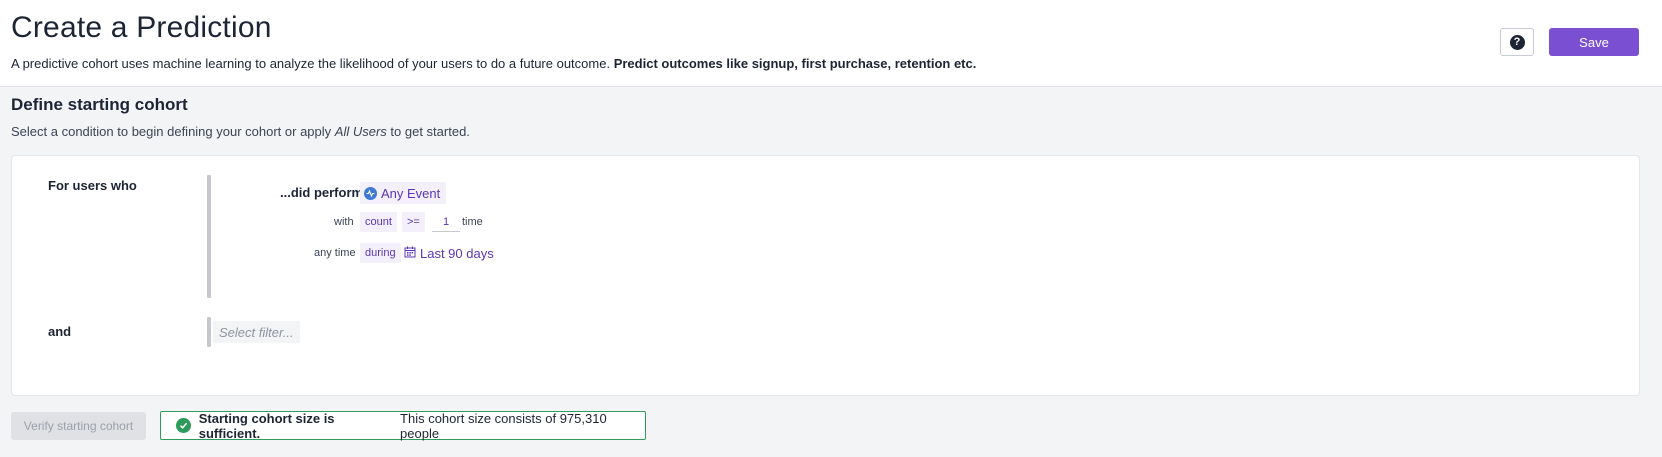 The height and width of the screenshot is (457, 1662). I want to click on calendar-icon, so click(410, 253).